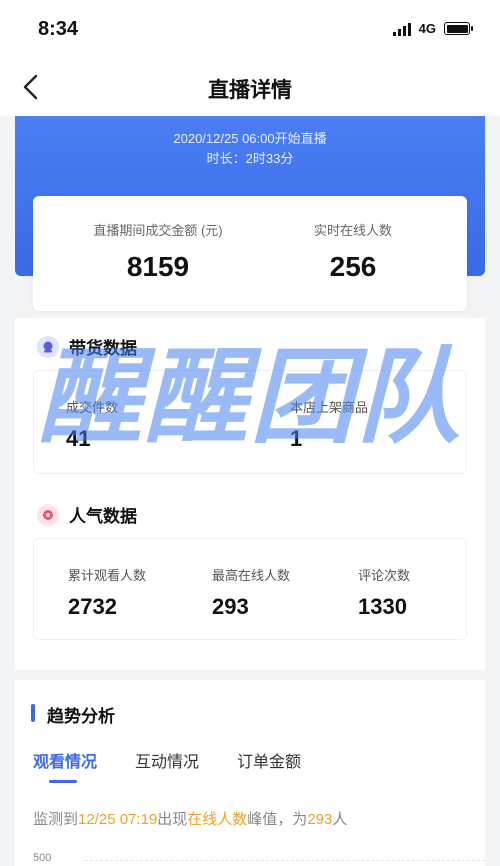 Image resolution: width=500 pixels, height=866 pixels. What do you see at coordinates (103, 348) in the screenshot?
I see `goods-title-text: 带货数据` at bounding box center [103, 348].